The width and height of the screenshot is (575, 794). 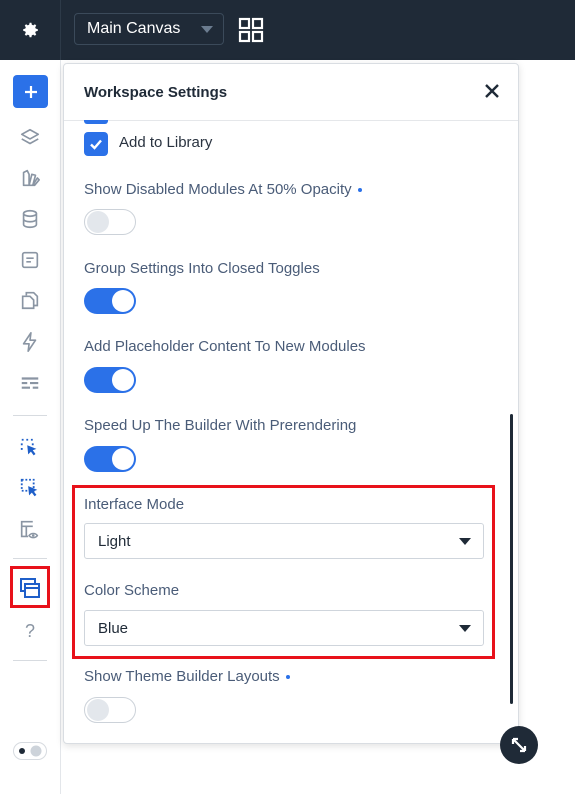 I want to click on design-library-button, so click(x=30, y=178).